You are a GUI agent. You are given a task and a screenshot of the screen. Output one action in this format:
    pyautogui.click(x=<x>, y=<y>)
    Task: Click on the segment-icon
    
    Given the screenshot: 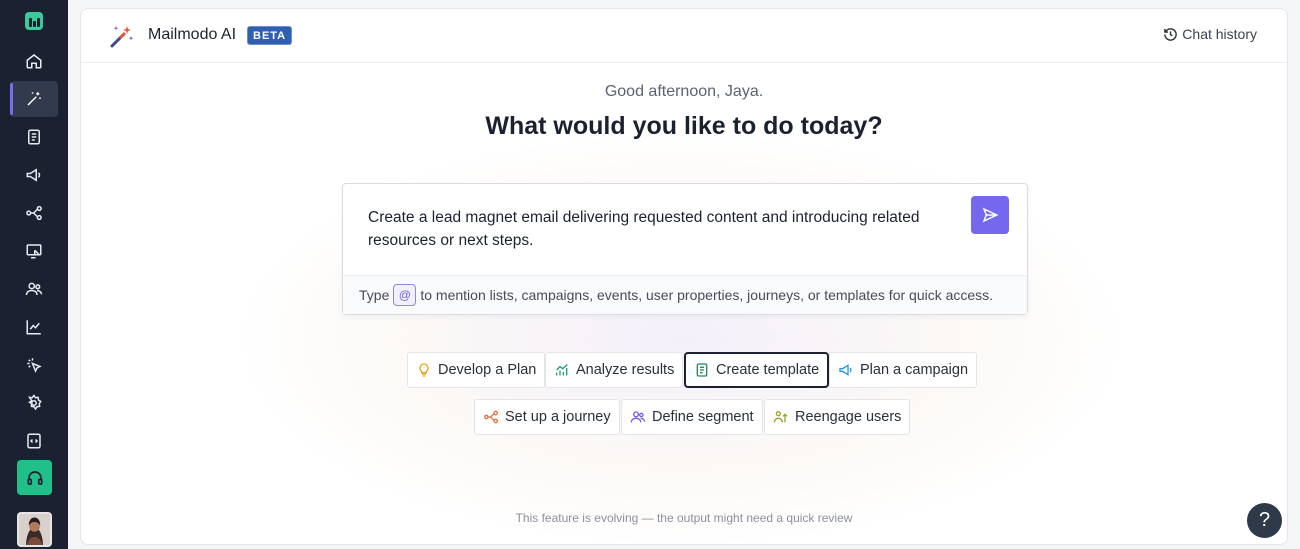 What is the action you would take?
    pyautogui.click(x=638, y=417)
    